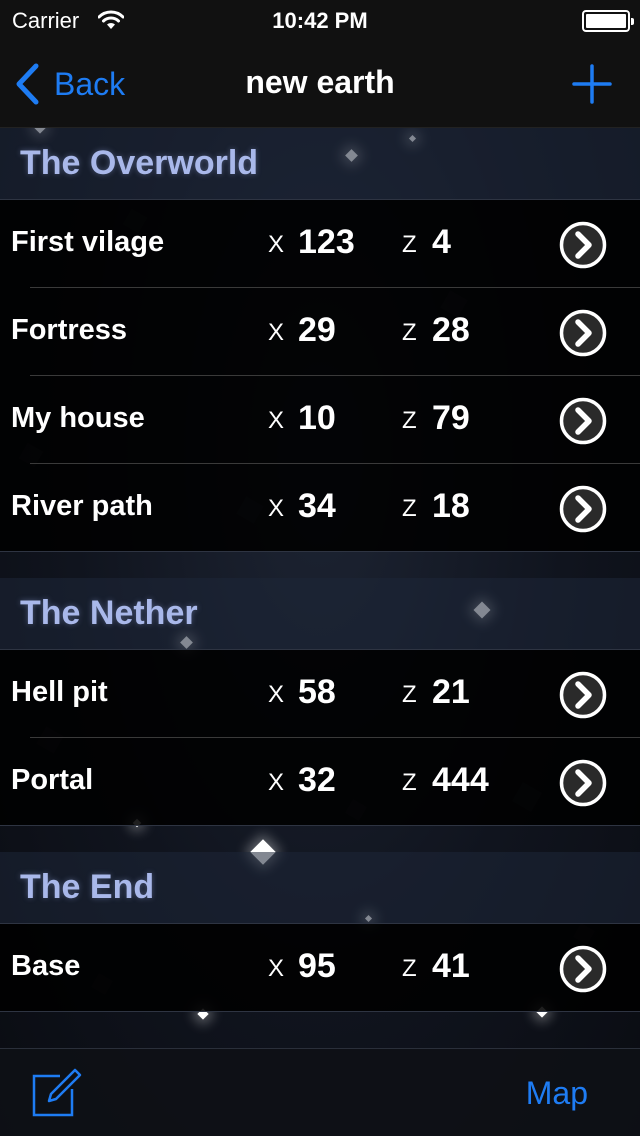 The width and height of the screenshot is (640, 1136). What do you see at coordinates (317, 506) in the screenshot?
I see `x-value: 34` at bounding box center [317, 506].